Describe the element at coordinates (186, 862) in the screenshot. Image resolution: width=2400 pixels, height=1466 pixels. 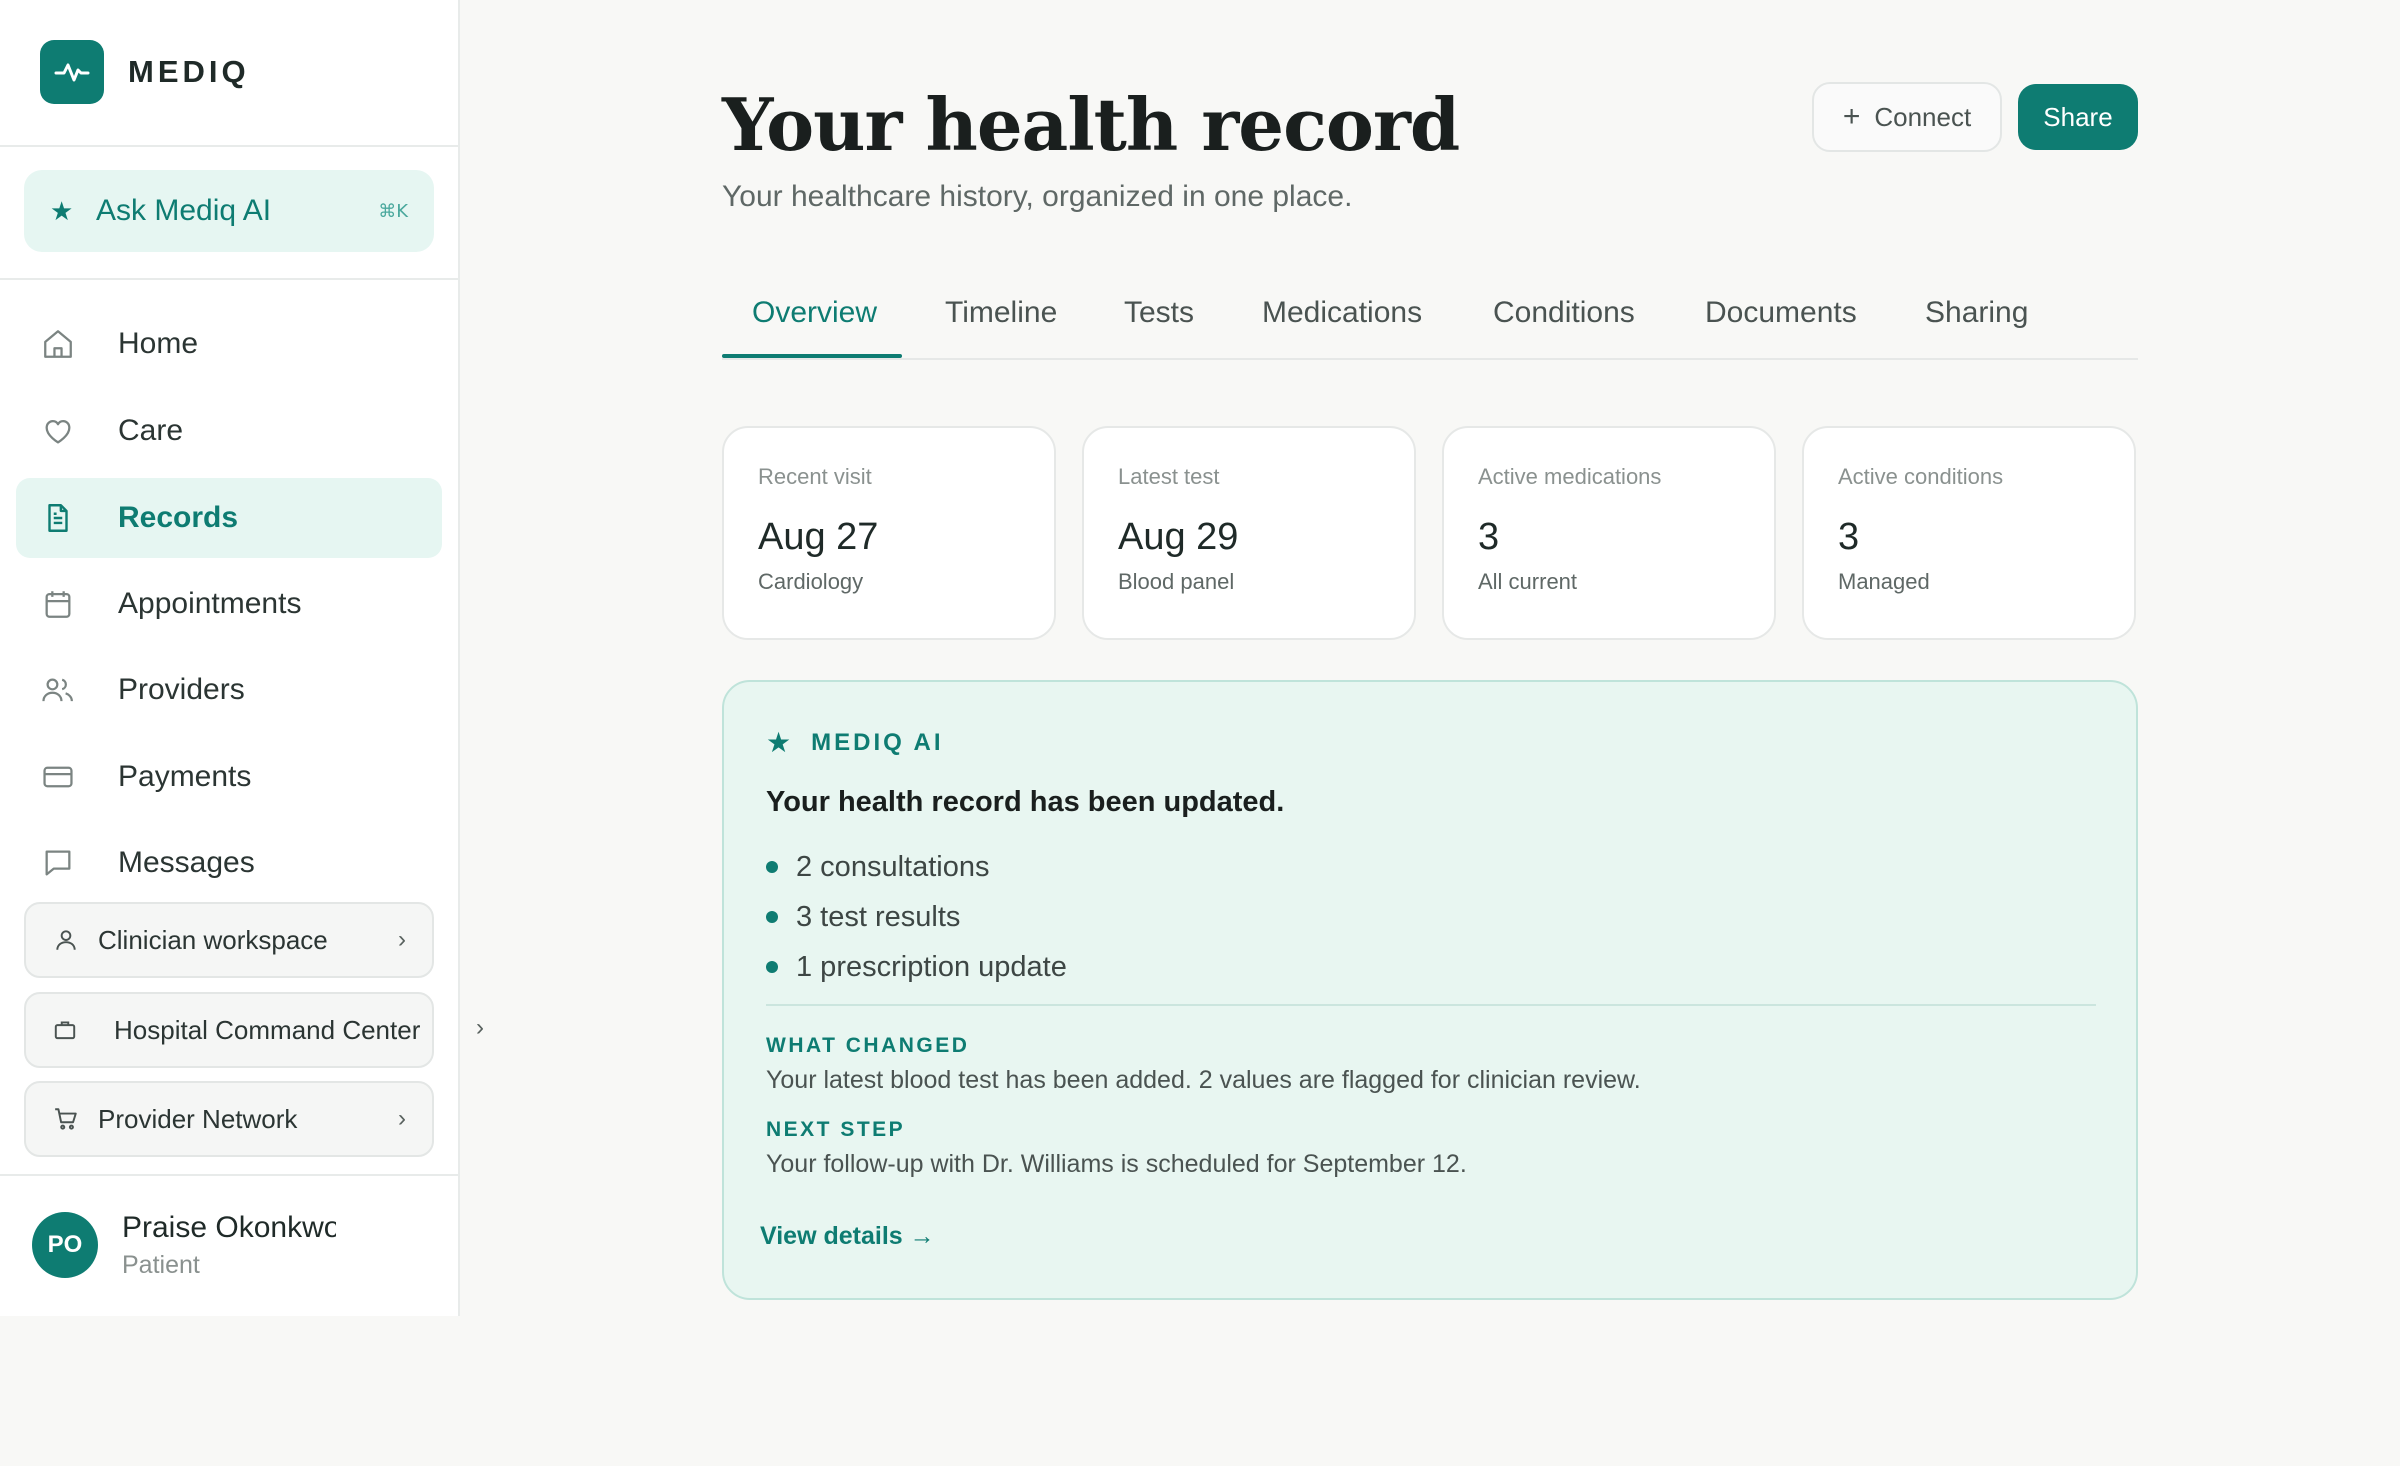
I see `sidebar-item-label: Messages` at that location.